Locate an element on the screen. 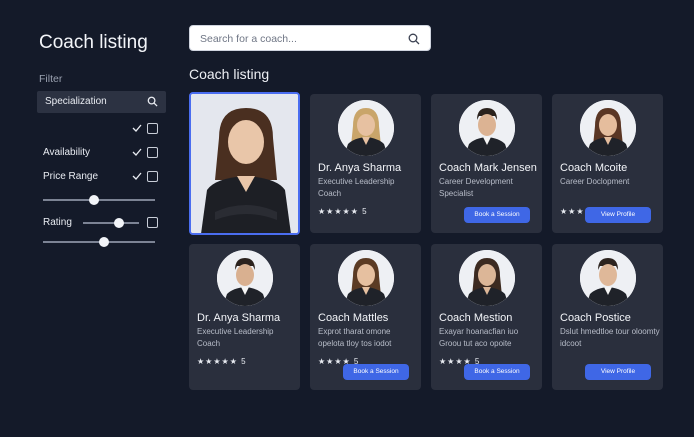 Image resolution: width=694 pixels, height=437 pixels. rating-slider-bottom is located at coordinates (99, 242).